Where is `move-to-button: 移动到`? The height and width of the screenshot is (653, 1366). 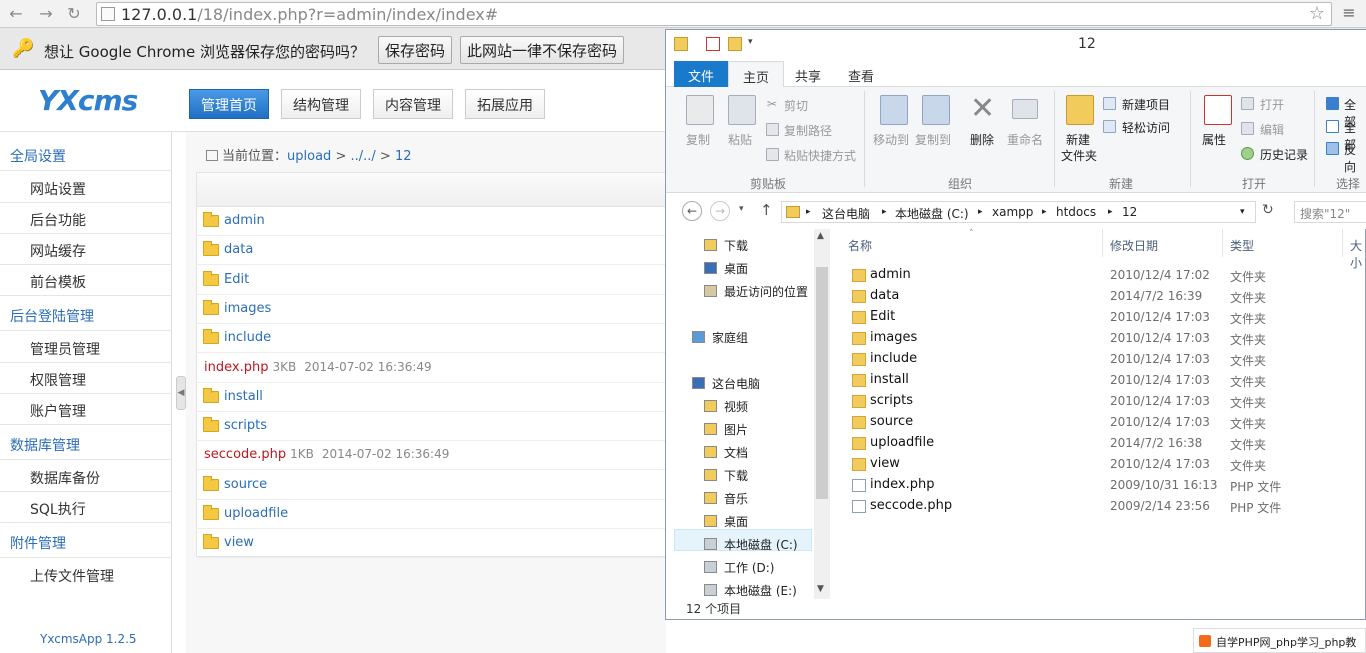
move-to-button: 移动到 is located at coordinates (891, 139).